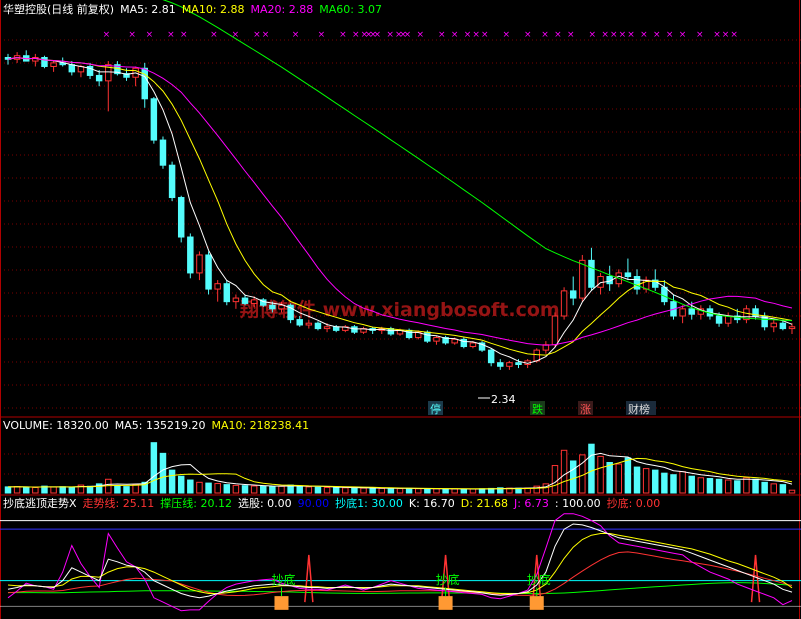 This screenshot has width=801, height=619. What do you see at coordinates (350, 9) in the screenshot?
I see `ma-legend-item-3: MA60: 3.07` at bounding box center [350, 9].